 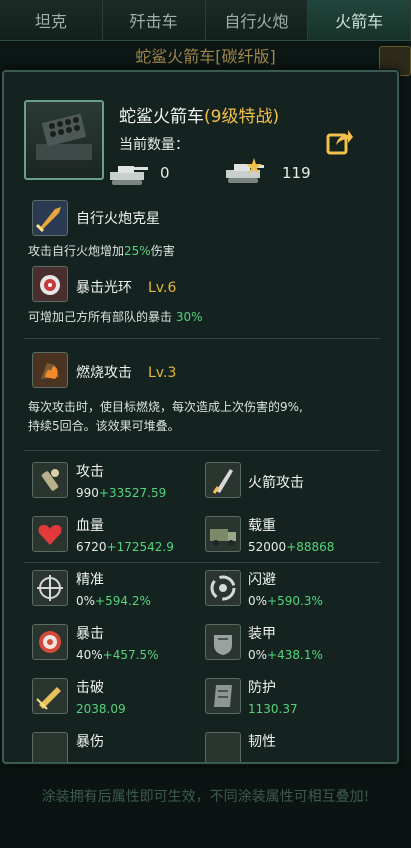 I want to click on skill-name-2: 暴击光环 Lv.6, so click(x=126, y=288).